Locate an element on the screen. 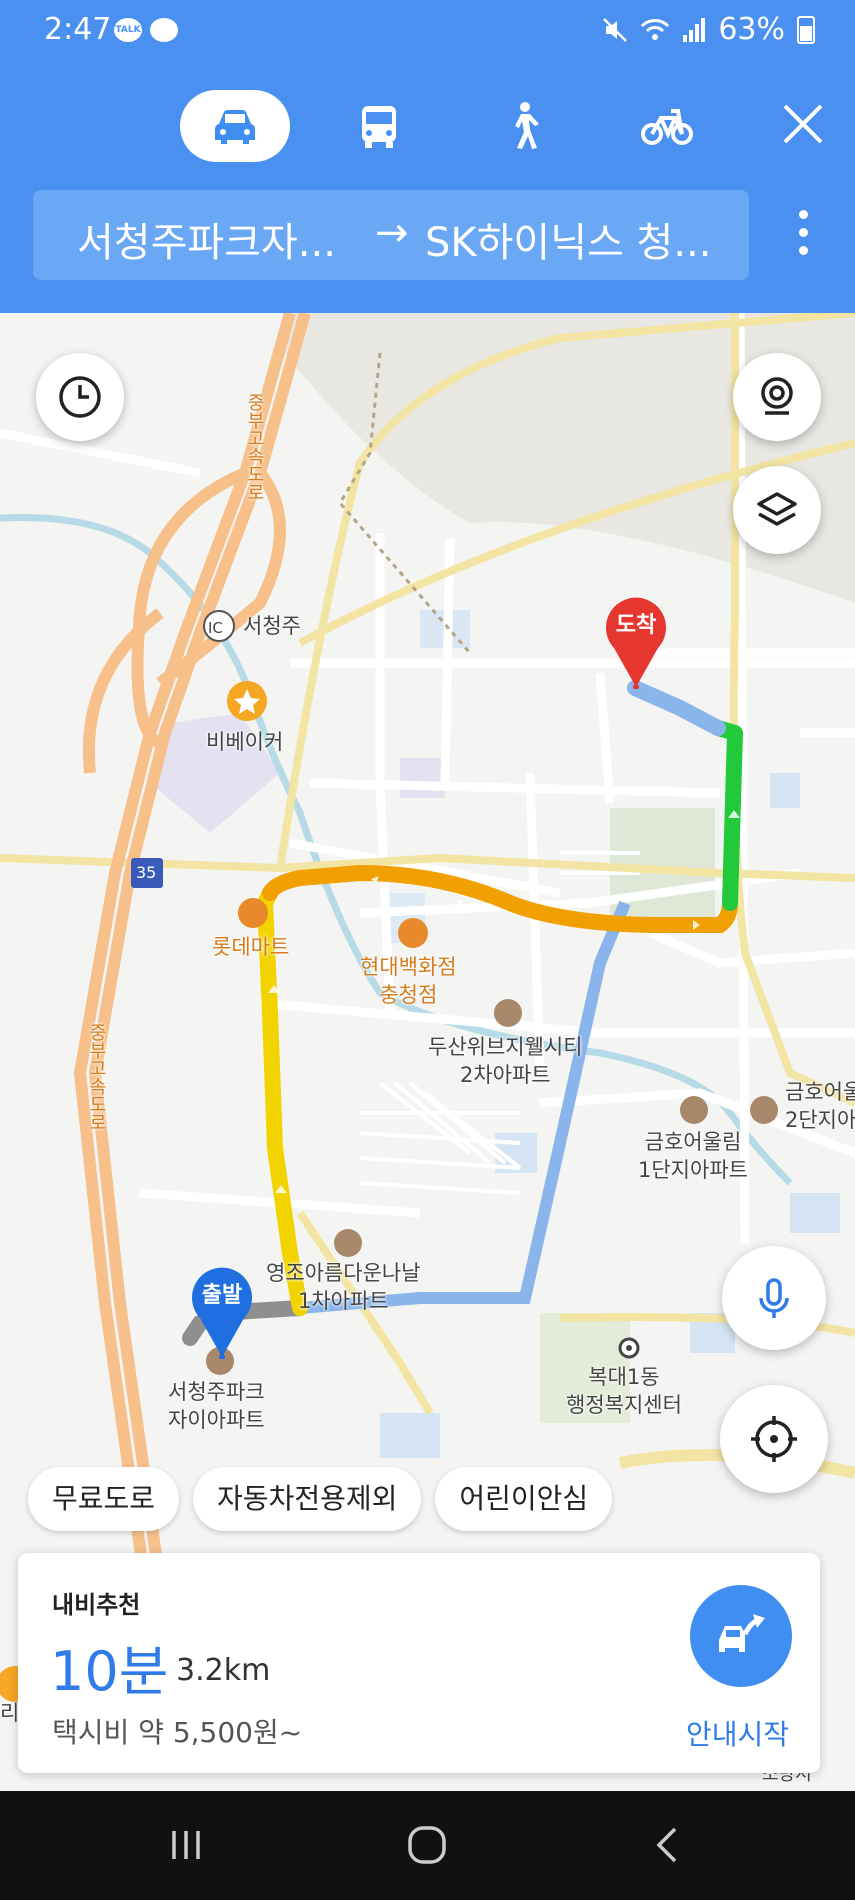 The width and height of the screenshot is (855, 1900). microphone-icon is located at coordinates (774, 1298).